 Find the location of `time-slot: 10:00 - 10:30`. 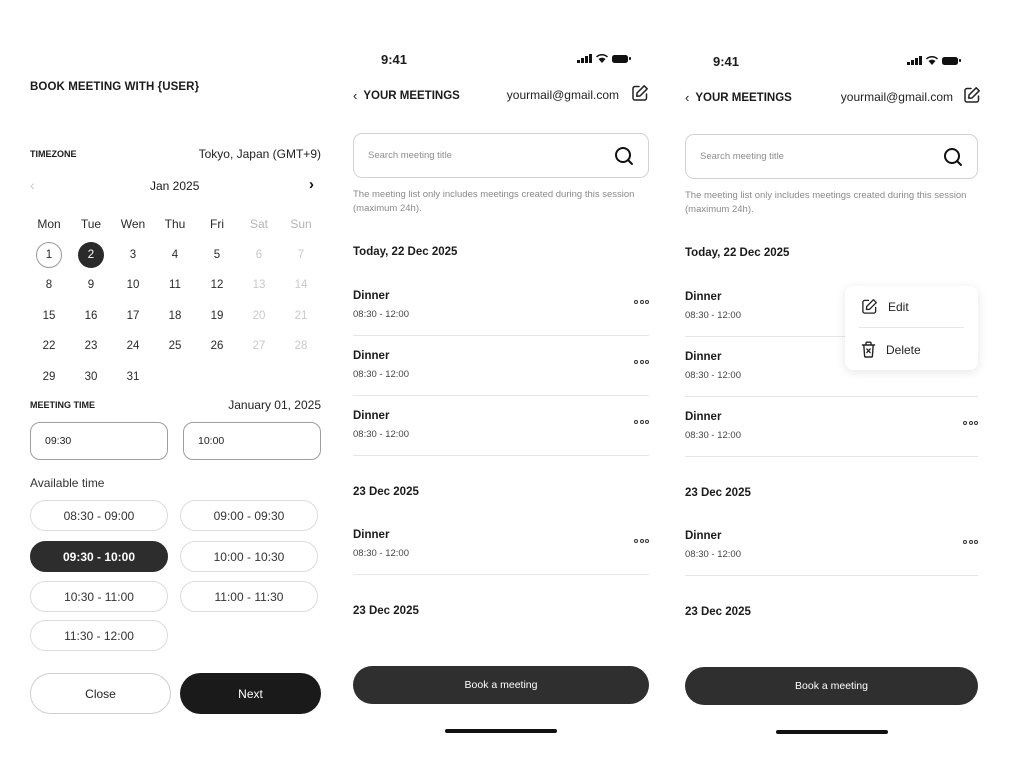

time-slot: 10:00 - 10:30 is located at coordinates (249, 556).